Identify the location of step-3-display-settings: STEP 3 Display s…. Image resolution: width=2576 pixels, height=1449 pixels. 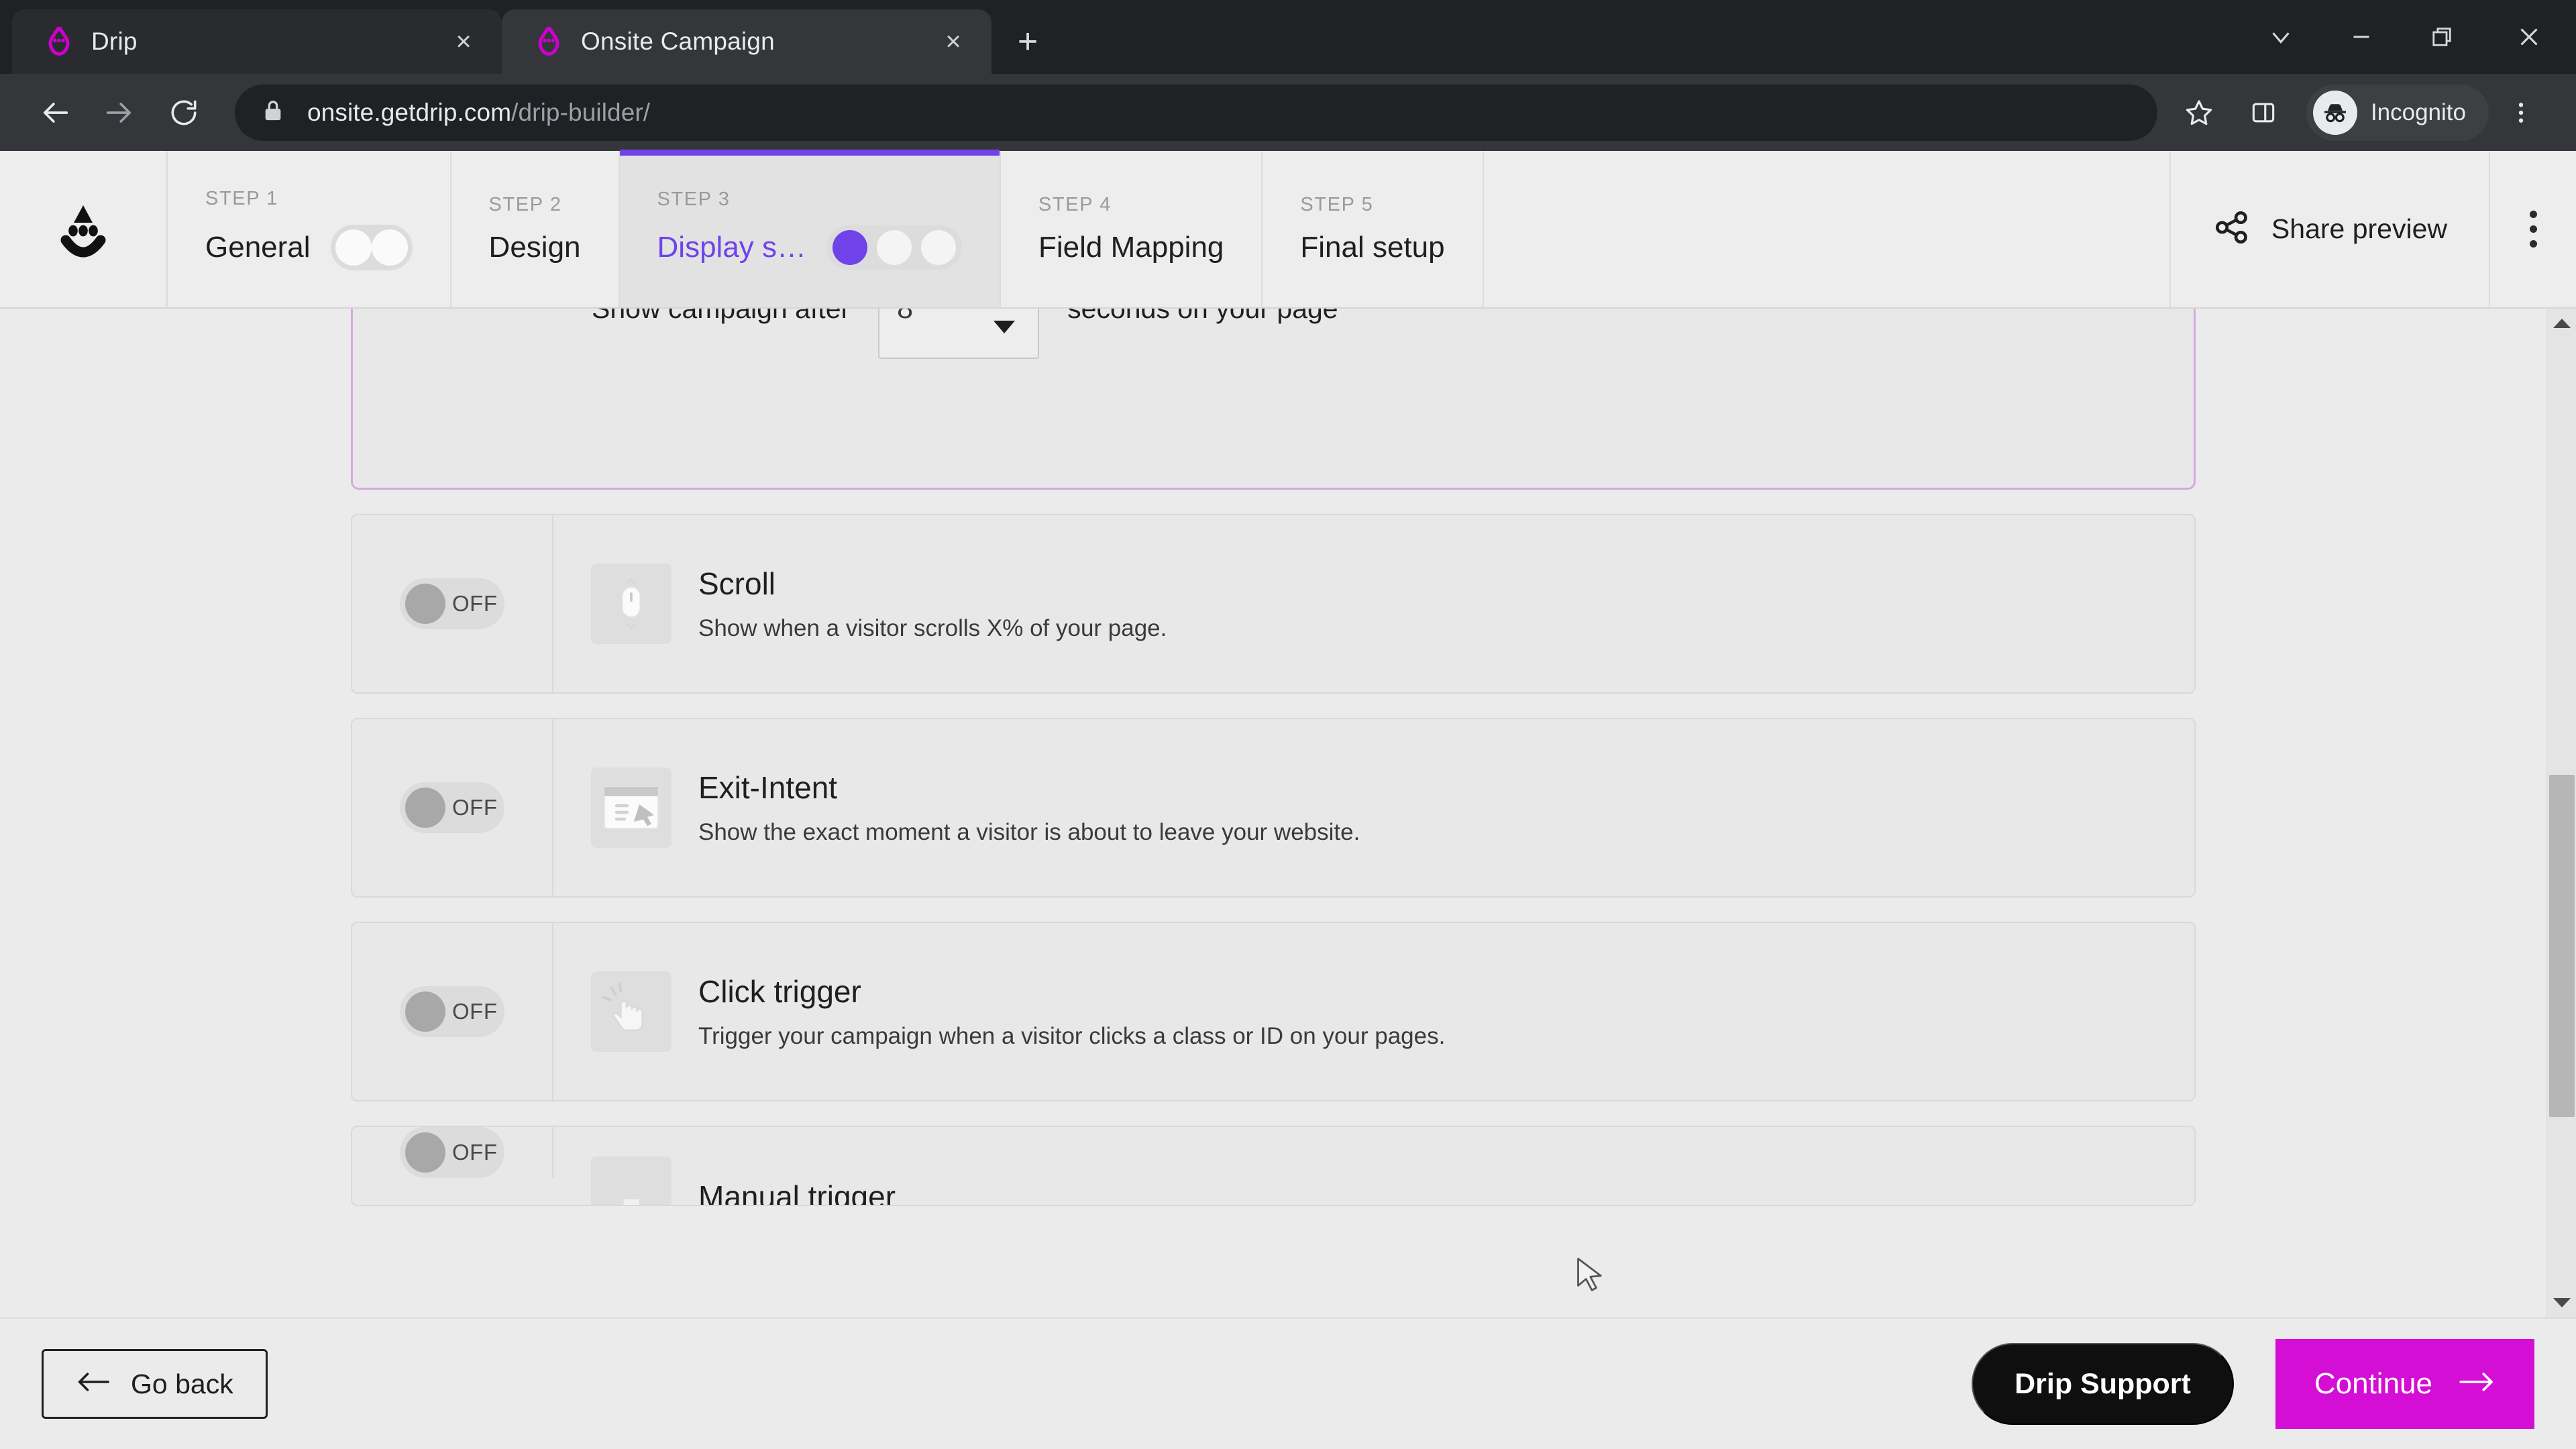
(810, 228).